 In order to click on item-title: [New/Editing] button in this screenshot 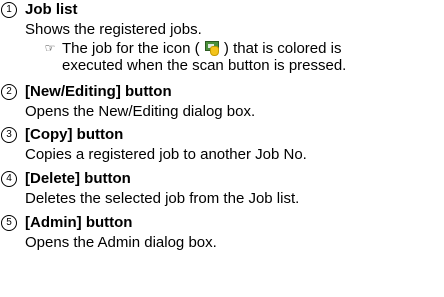, I will do `click(98, 91)`.